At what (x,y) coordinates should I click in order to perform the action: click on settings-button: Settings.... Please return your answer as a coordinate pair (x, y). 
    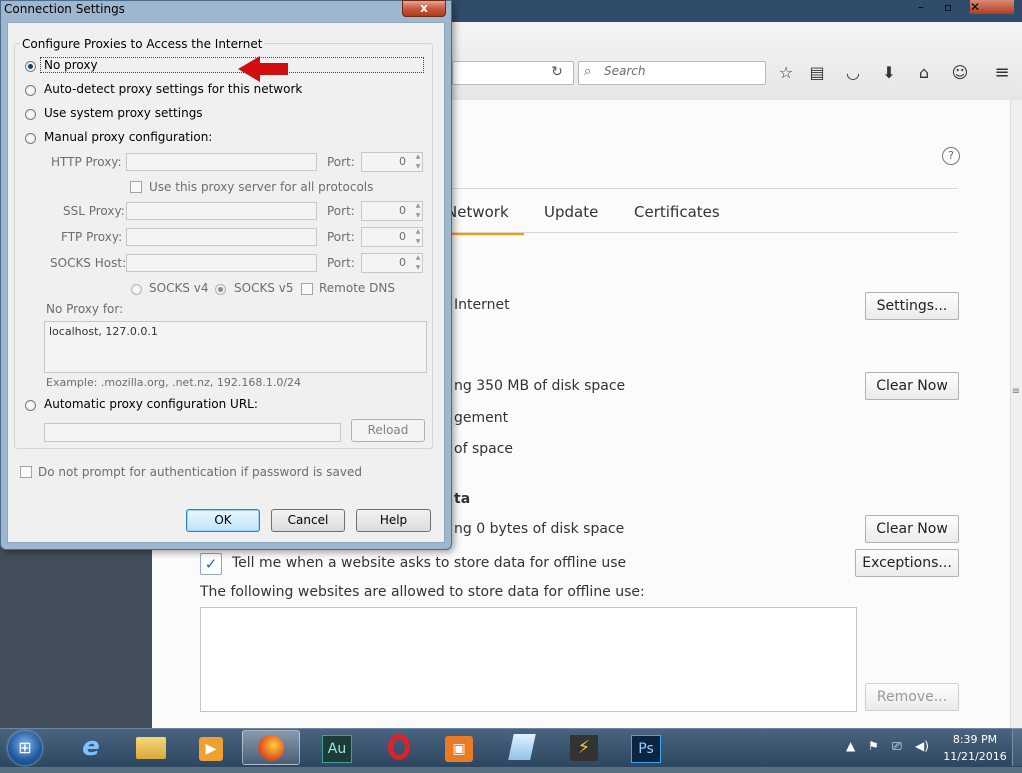
    Looking at the image, I should click on (912, 306).